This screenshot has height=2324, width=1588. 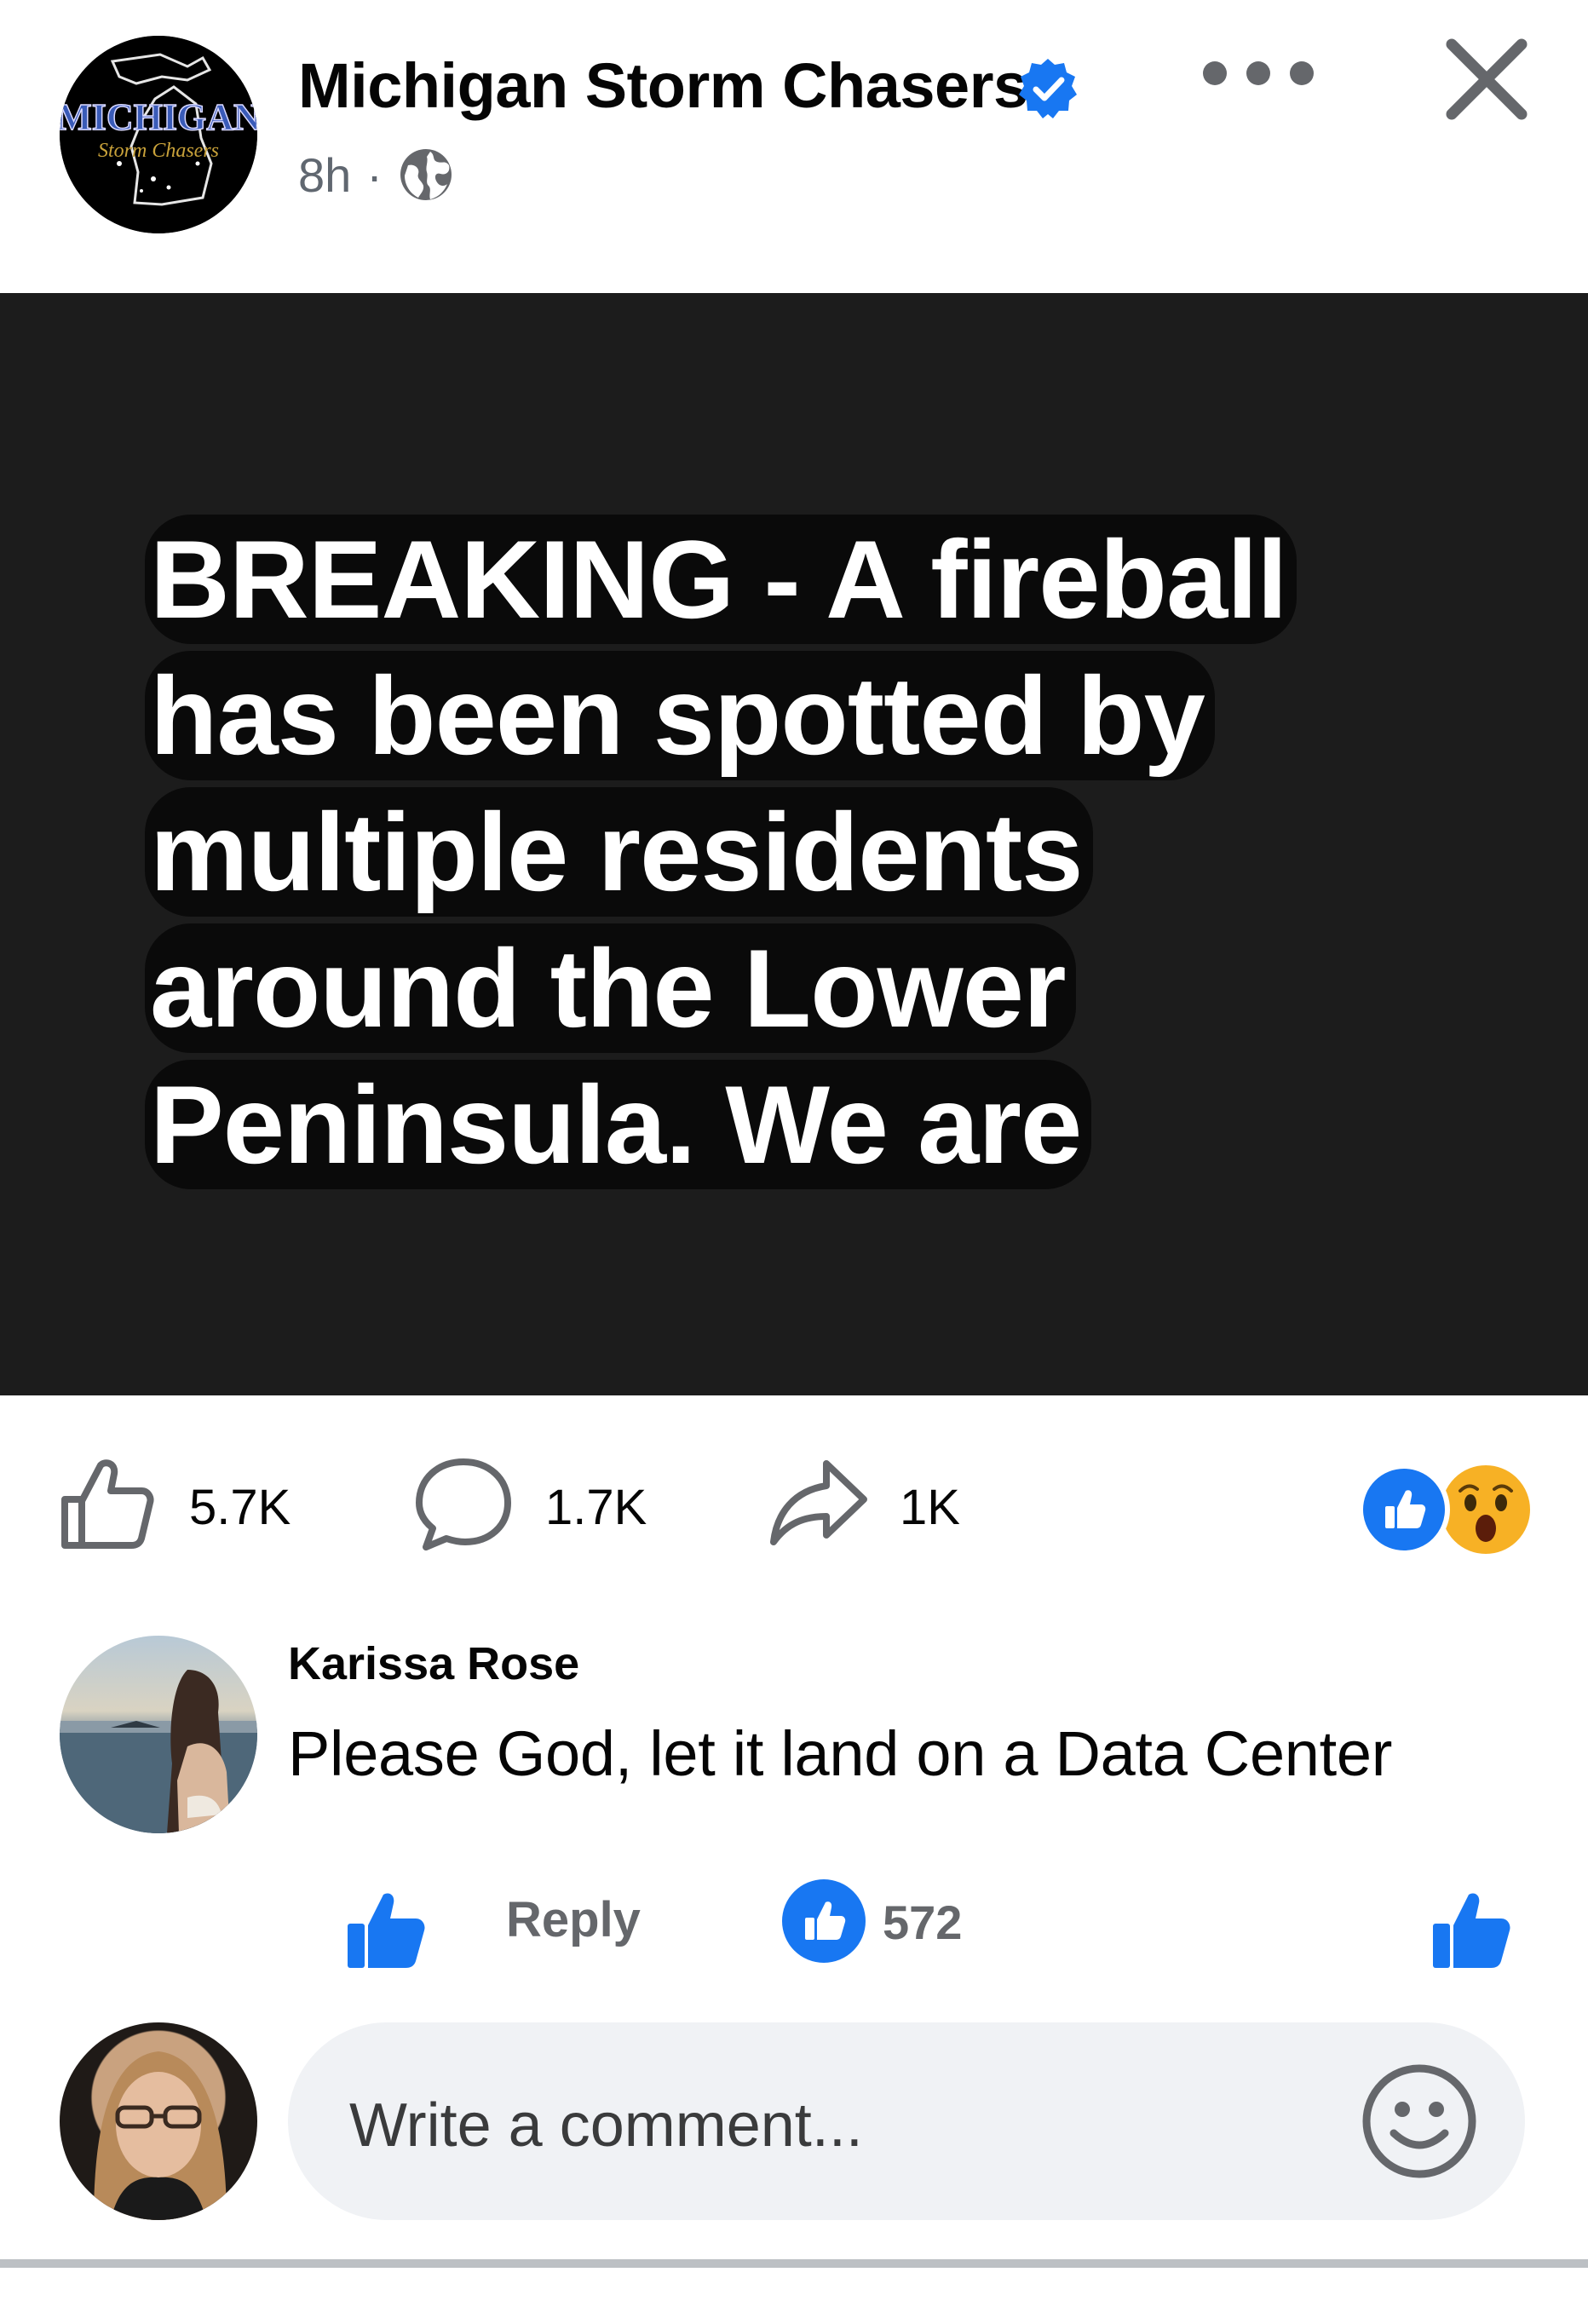 What do you see at coordinates (680, 715) in the screenshot?
I see `headline-line: has been spotted by` at bounding box center [680, 715].